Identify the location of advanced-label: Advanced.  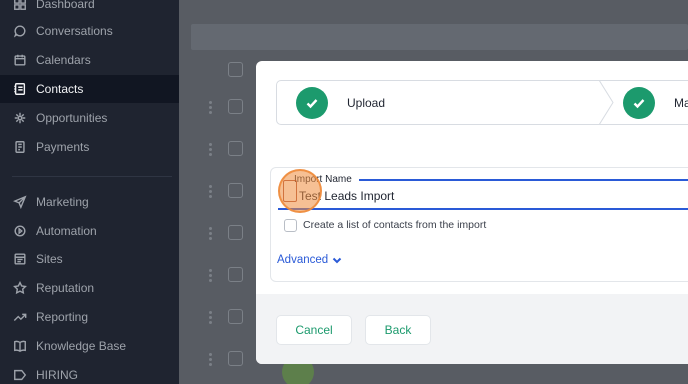
(303, 260).